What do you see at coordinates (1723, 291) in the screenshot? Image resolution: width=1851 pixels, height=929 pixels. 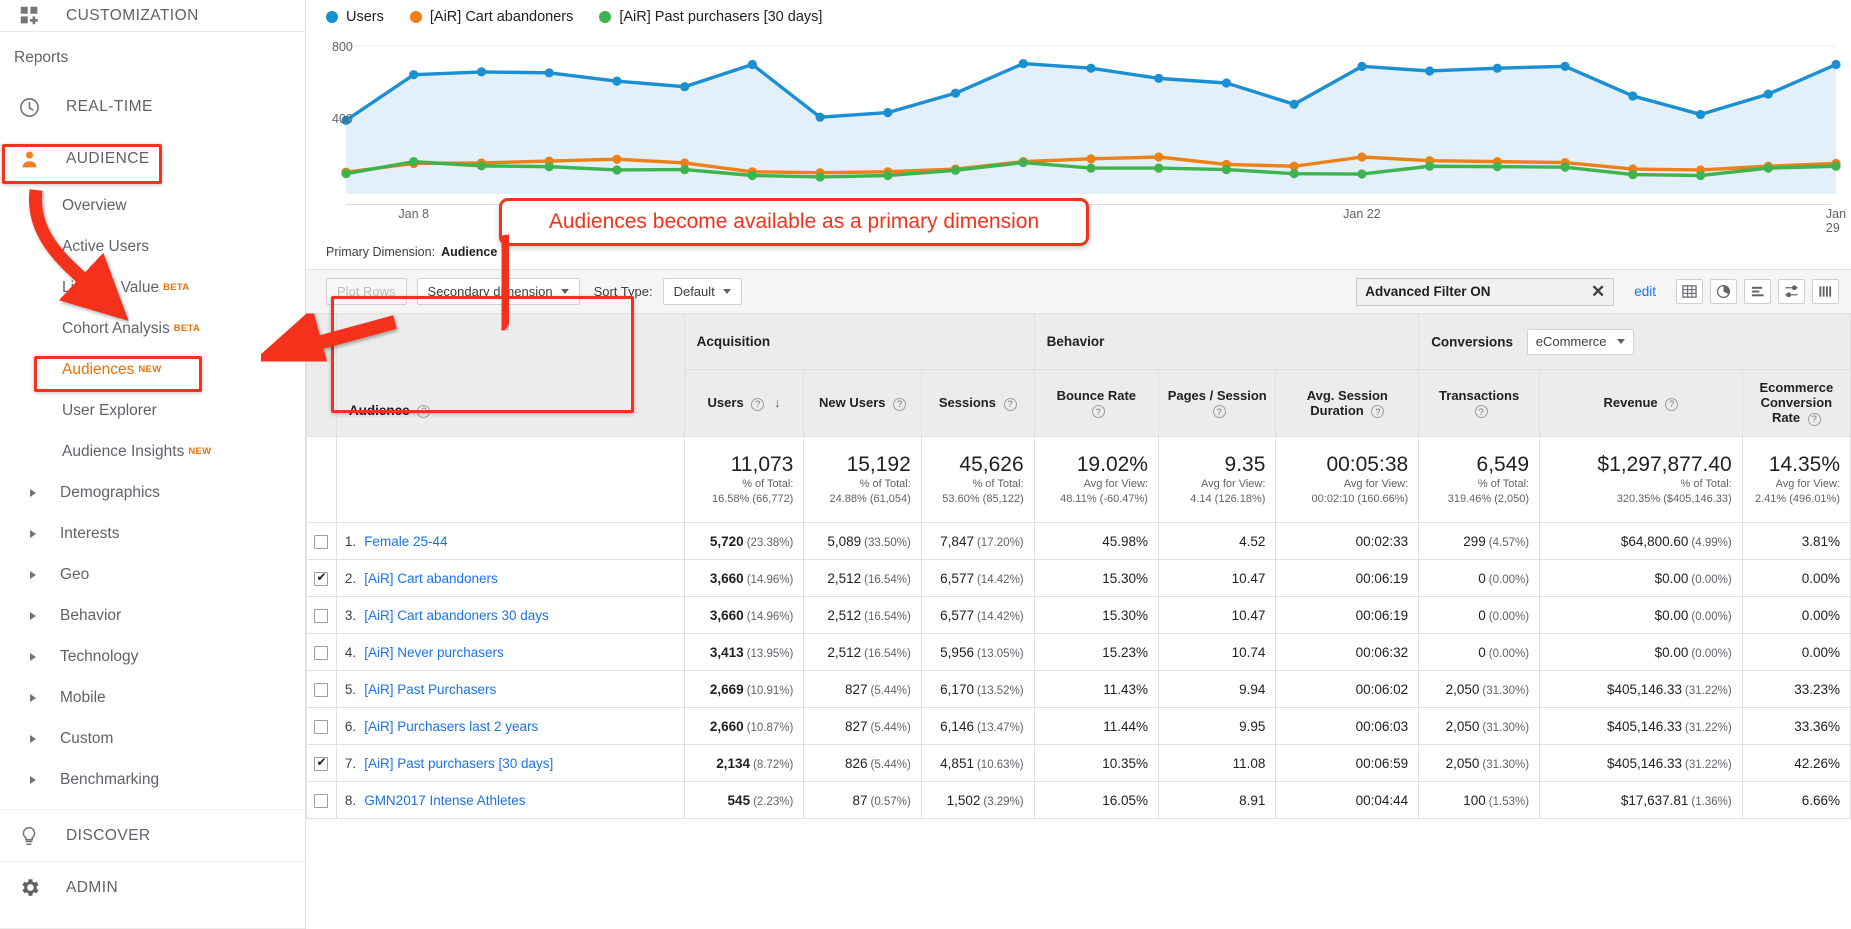 I see `pie-view-icon` at bounding box center [1723, 291].